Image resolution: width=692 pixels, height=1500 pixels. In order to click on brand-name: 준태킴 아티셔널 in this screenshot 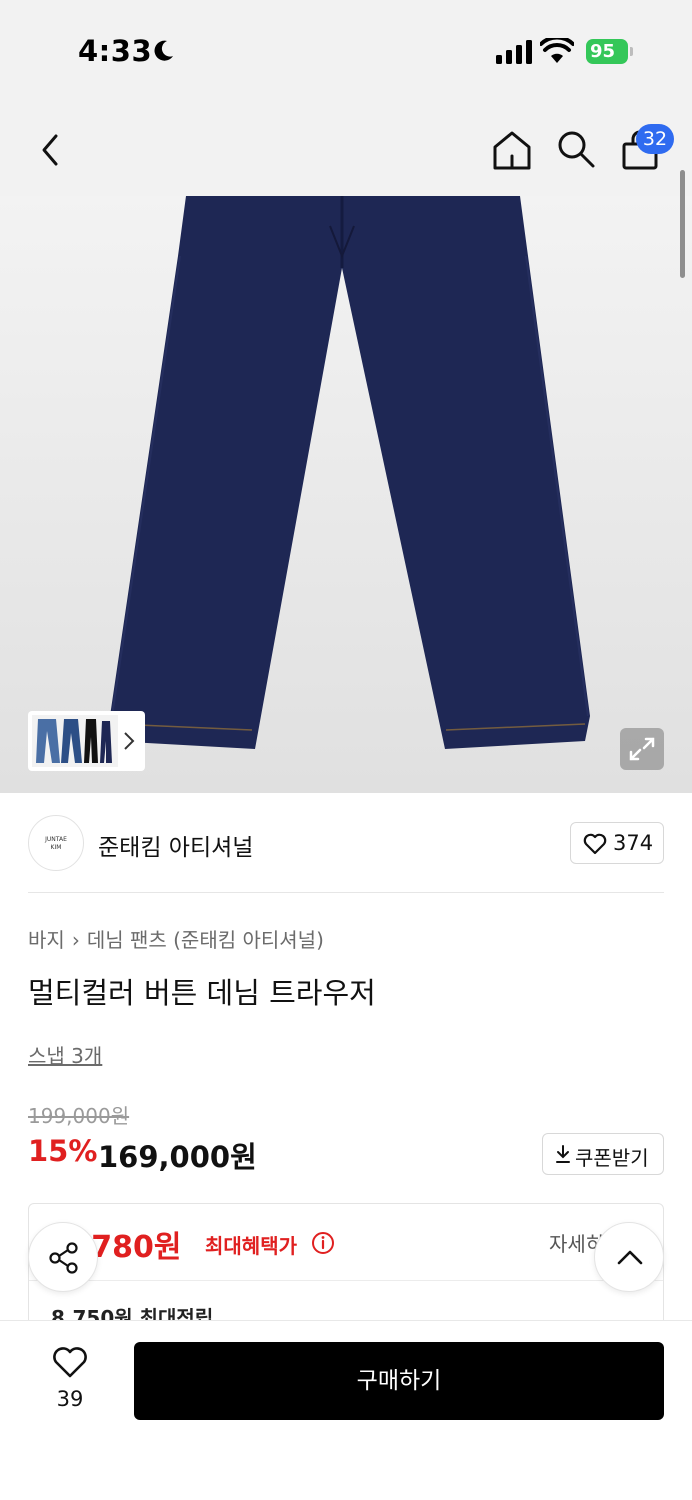, I will do `click(175, 845)`.